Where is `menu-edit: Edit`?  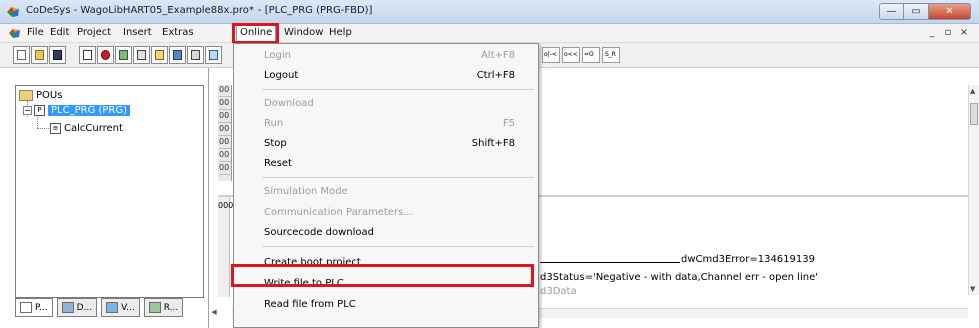 menu-edit: Edit is located at coordinates (59, 32).